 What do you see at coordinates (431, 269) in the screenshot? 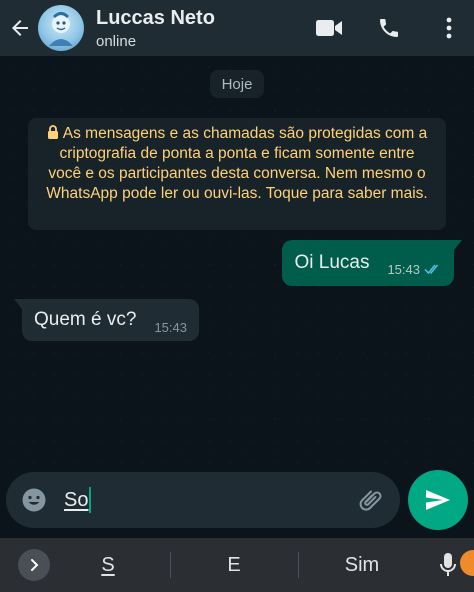
I see `read-ticks-icon` at bounding box center [431, 269].